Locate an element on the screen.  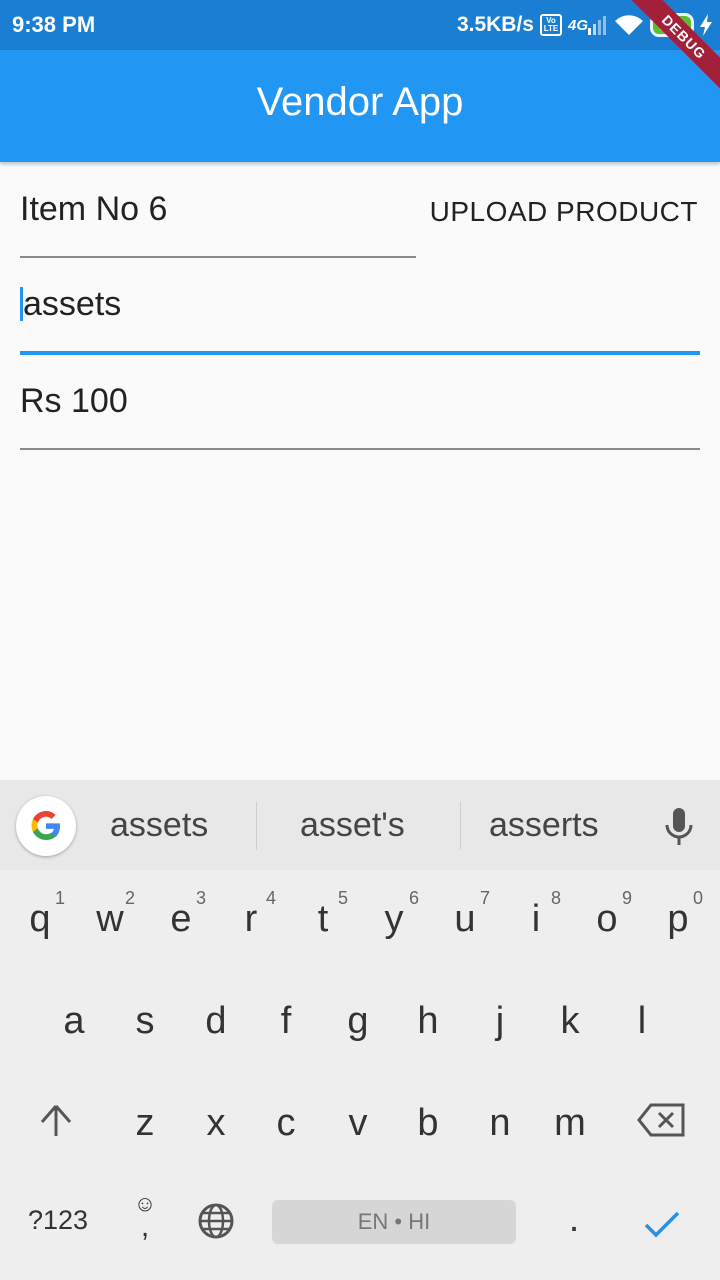
symbols-key: ?123 is located at coordinates (58, 1220).